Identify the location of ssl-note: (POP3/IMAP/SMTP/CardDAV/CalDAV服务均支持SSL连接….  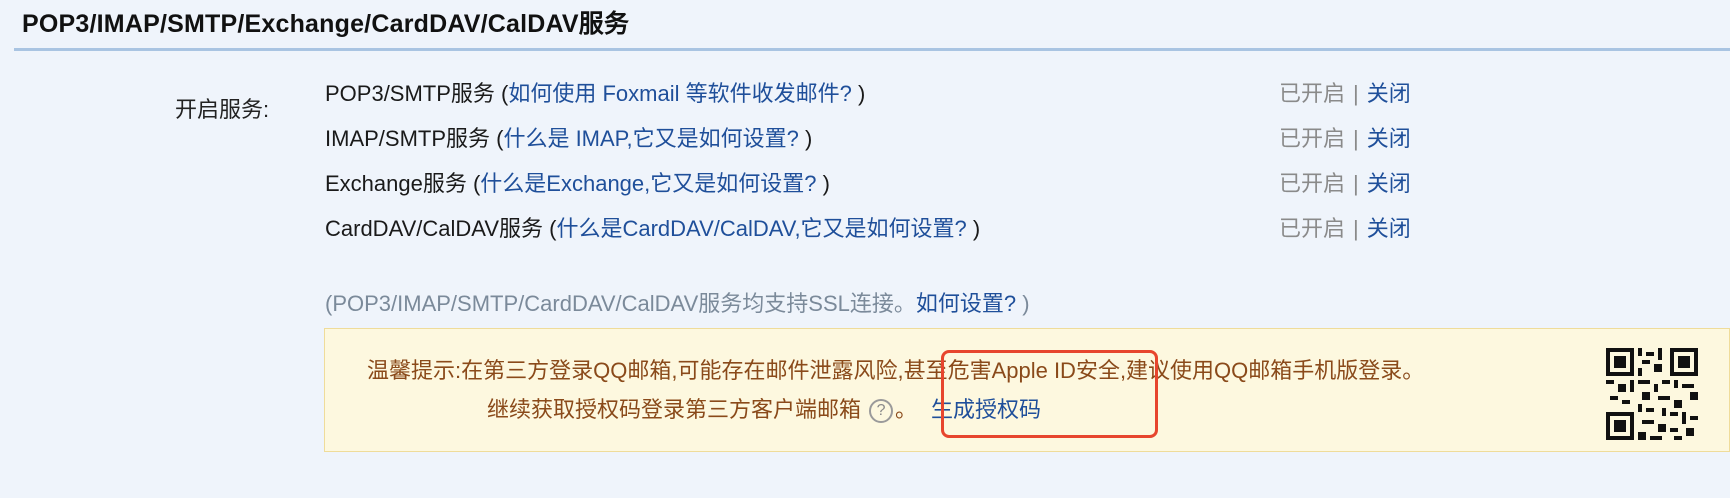
(677, 302).